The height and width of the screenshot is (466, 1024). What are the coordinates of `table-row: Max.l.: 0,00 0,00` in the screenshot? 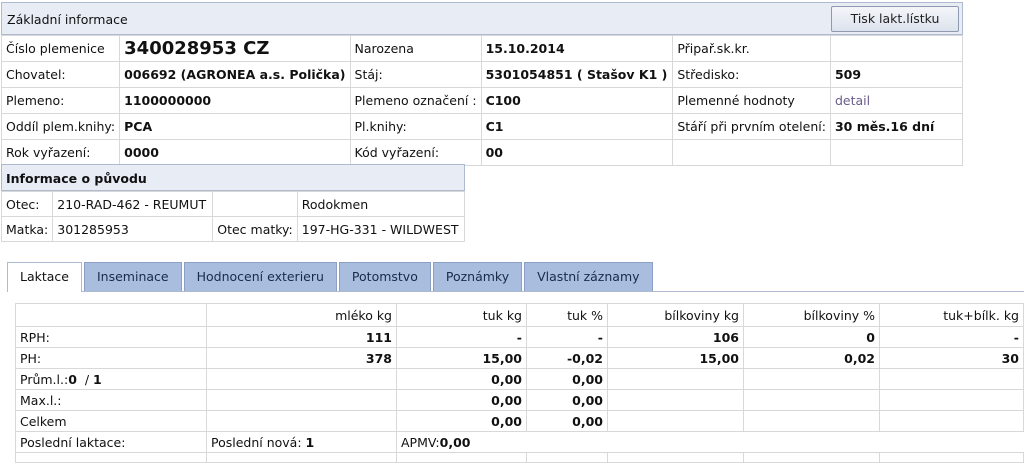 It's located at (519, 400).